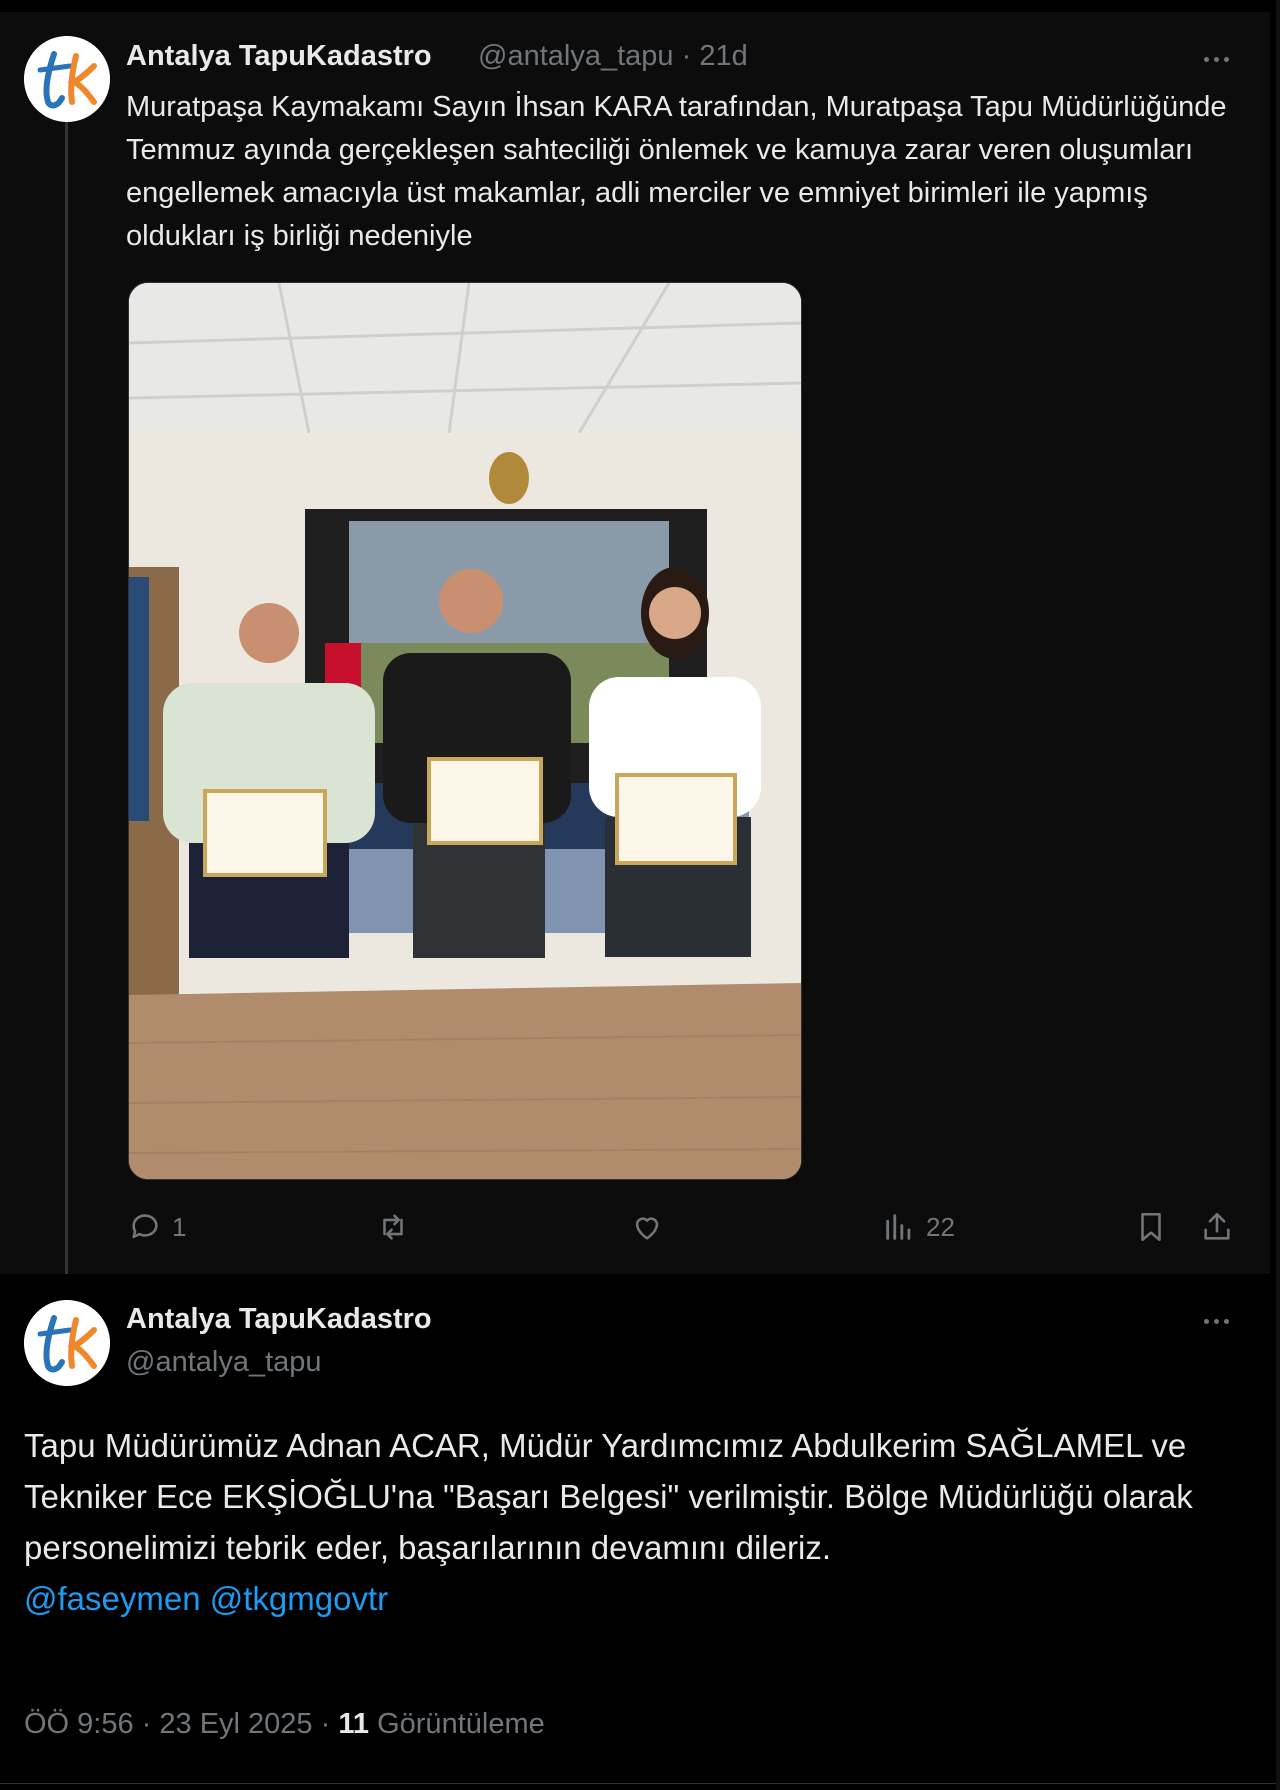 This screenshot has width=1280, height=1790. Describe the element at coordinates (299, 1598) in the screenshot. I see `mention-link: @tkgmgovtr` at that location.